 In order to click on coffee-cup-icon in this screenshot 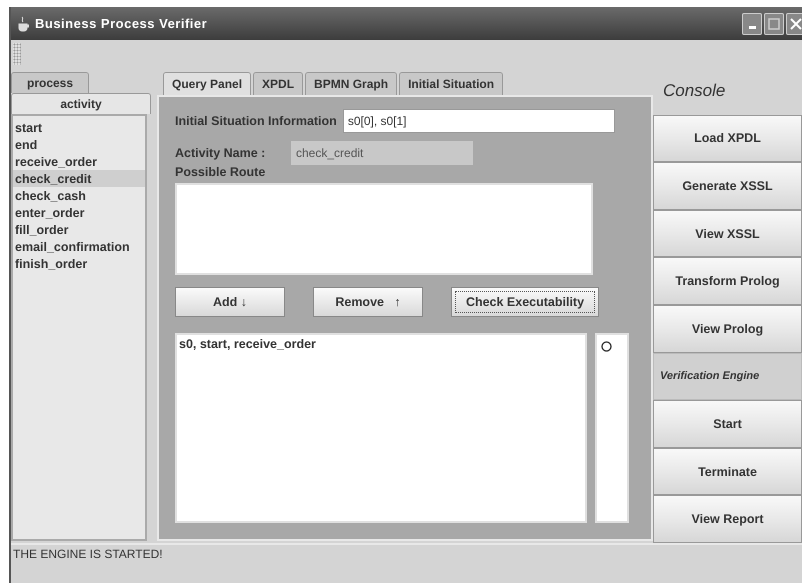, I will do `click(23, 24)`.